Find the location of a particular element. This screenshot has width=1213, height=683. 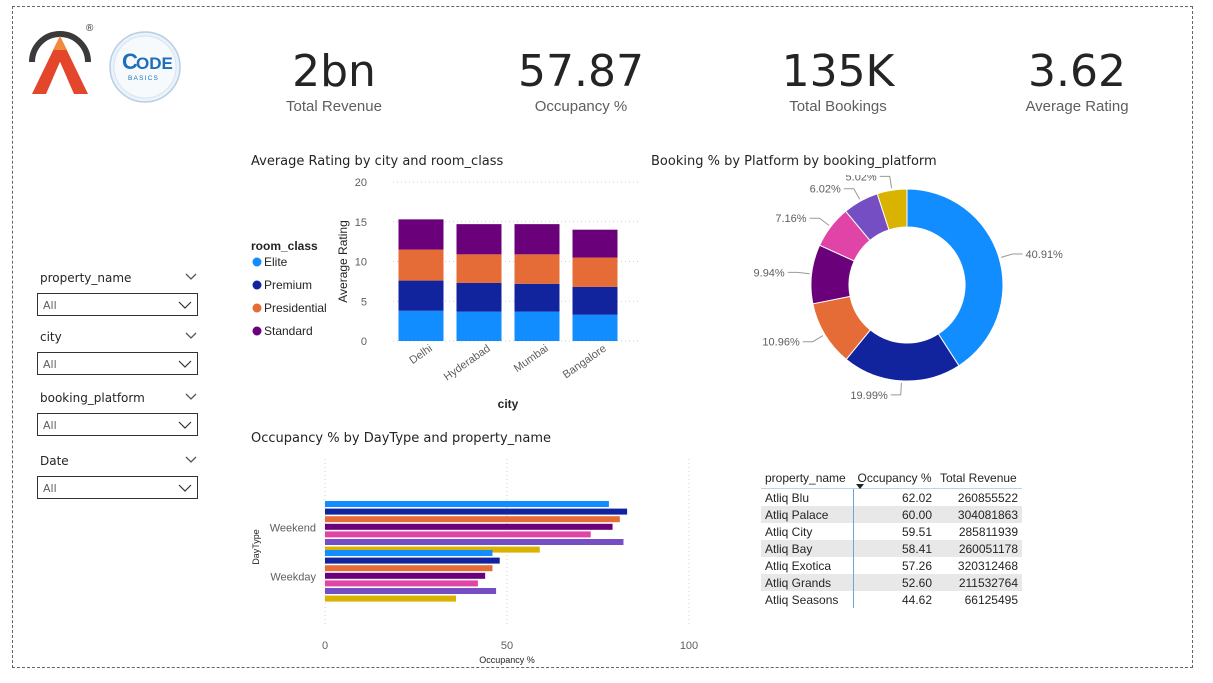

kpi-average-rating: 3.62 Average Rating is located at coordinates (1077, 79).